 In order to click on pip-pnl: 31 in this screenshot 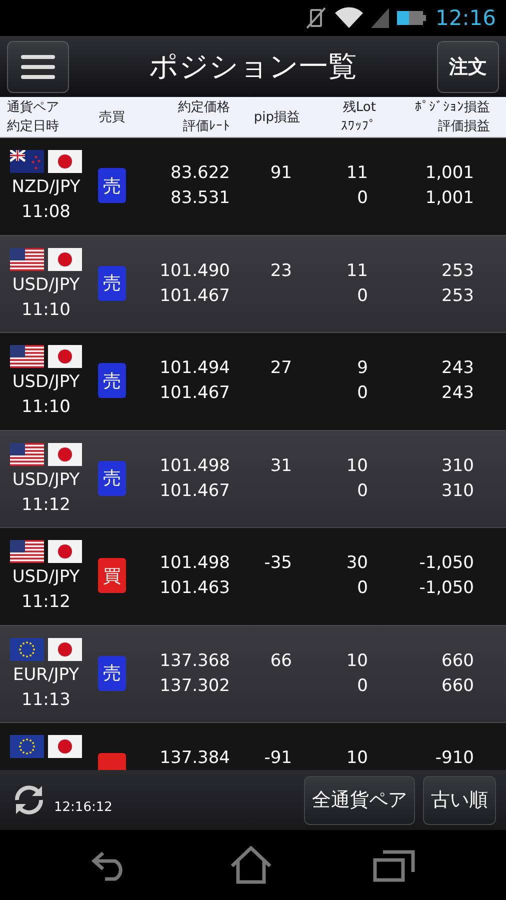, I will do `click(281, 466)`.